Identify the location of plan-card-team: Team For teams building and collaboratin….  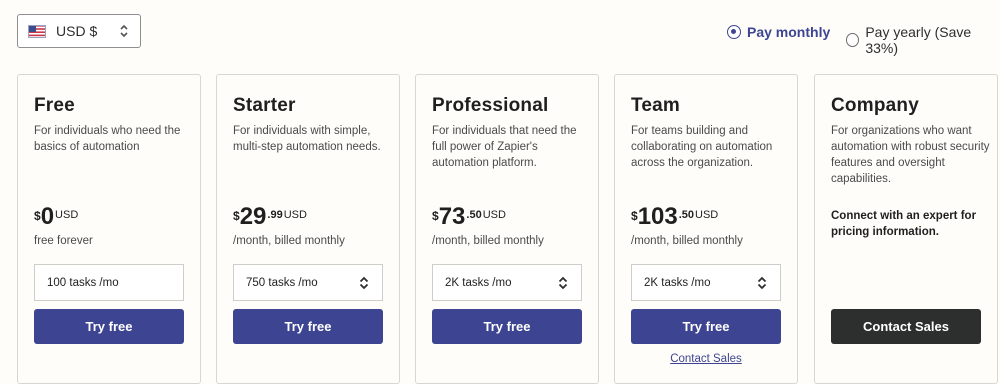
(706, 229).